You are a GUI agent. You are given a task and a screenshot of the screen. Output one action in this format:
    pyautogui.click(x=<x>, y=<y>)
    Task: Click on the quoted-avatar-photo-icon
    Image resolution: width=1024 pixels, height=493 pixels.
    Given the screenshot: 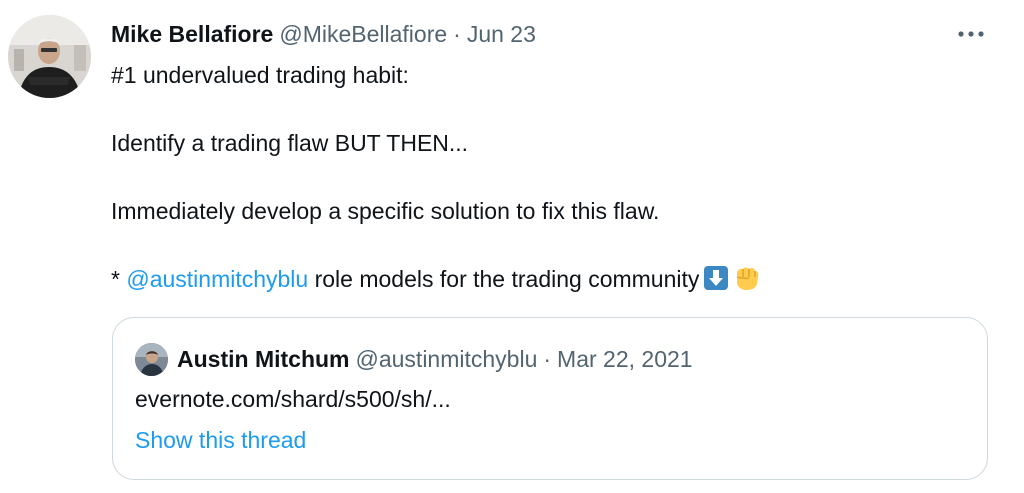 What is the action you would take?
    pyautogui.click(x=151, y=359)
    